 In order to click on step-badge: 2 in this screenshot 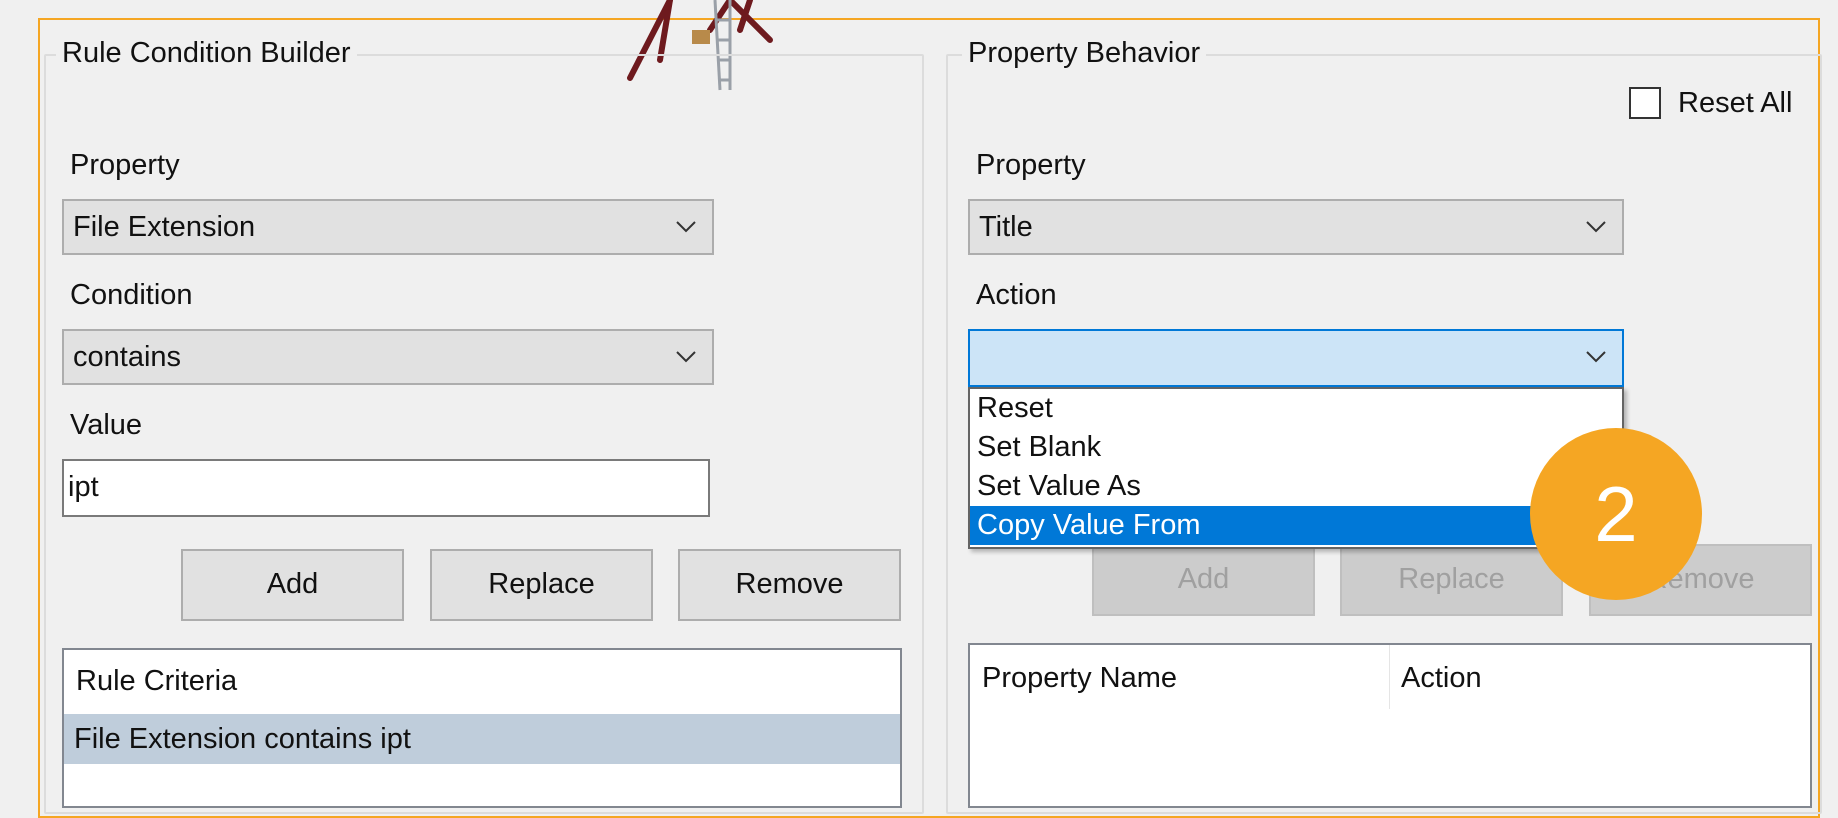, I will do `click(1616, 514)`.